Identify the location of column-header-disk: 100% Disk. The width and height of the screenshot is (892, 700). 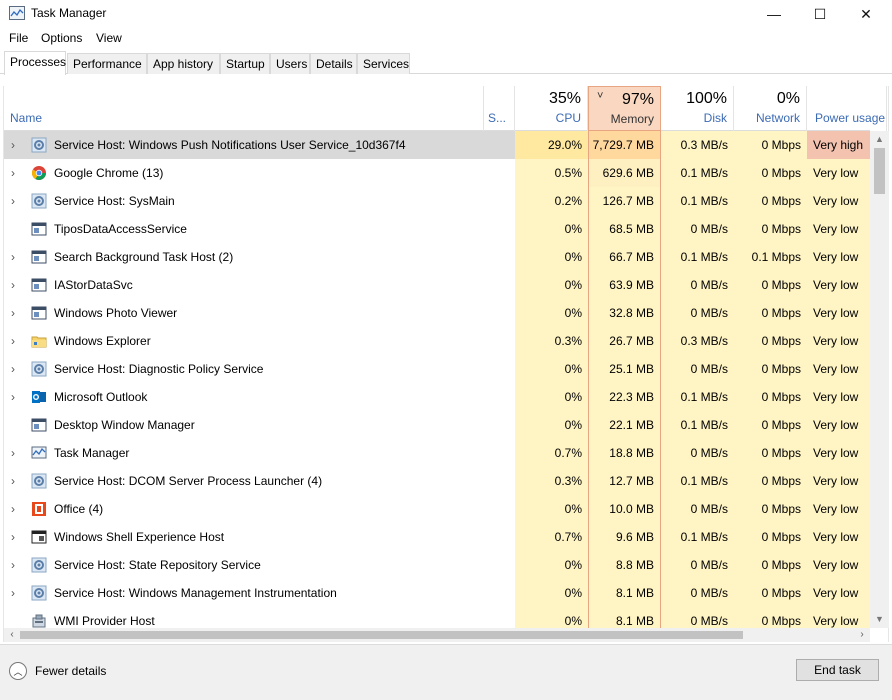
(697, 108).